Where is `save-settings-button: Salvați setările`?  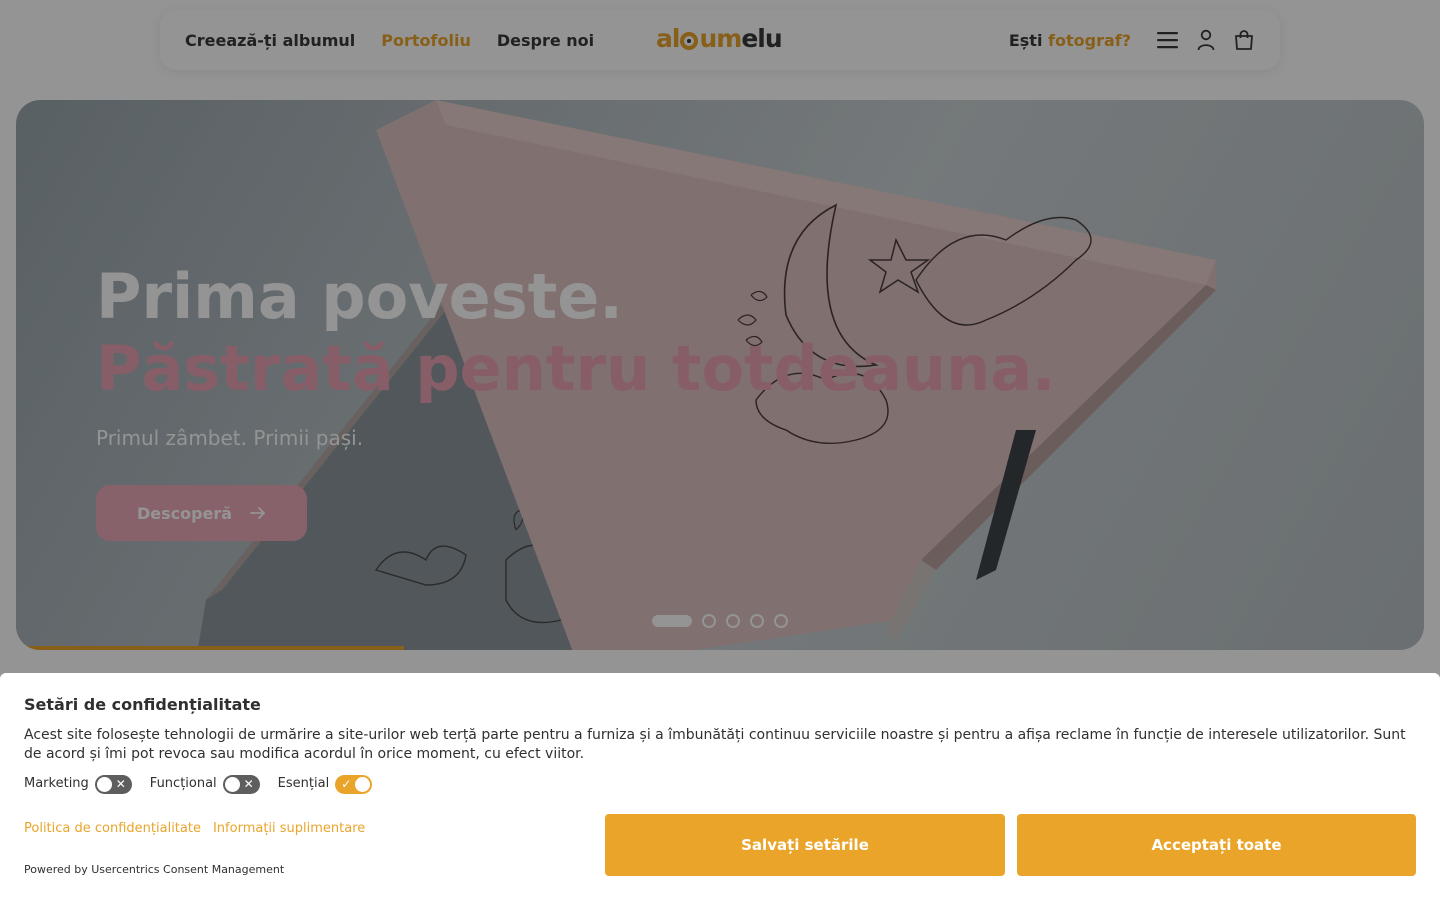
save-settings-button: Salvați setările is located at coordinates (805, 845).